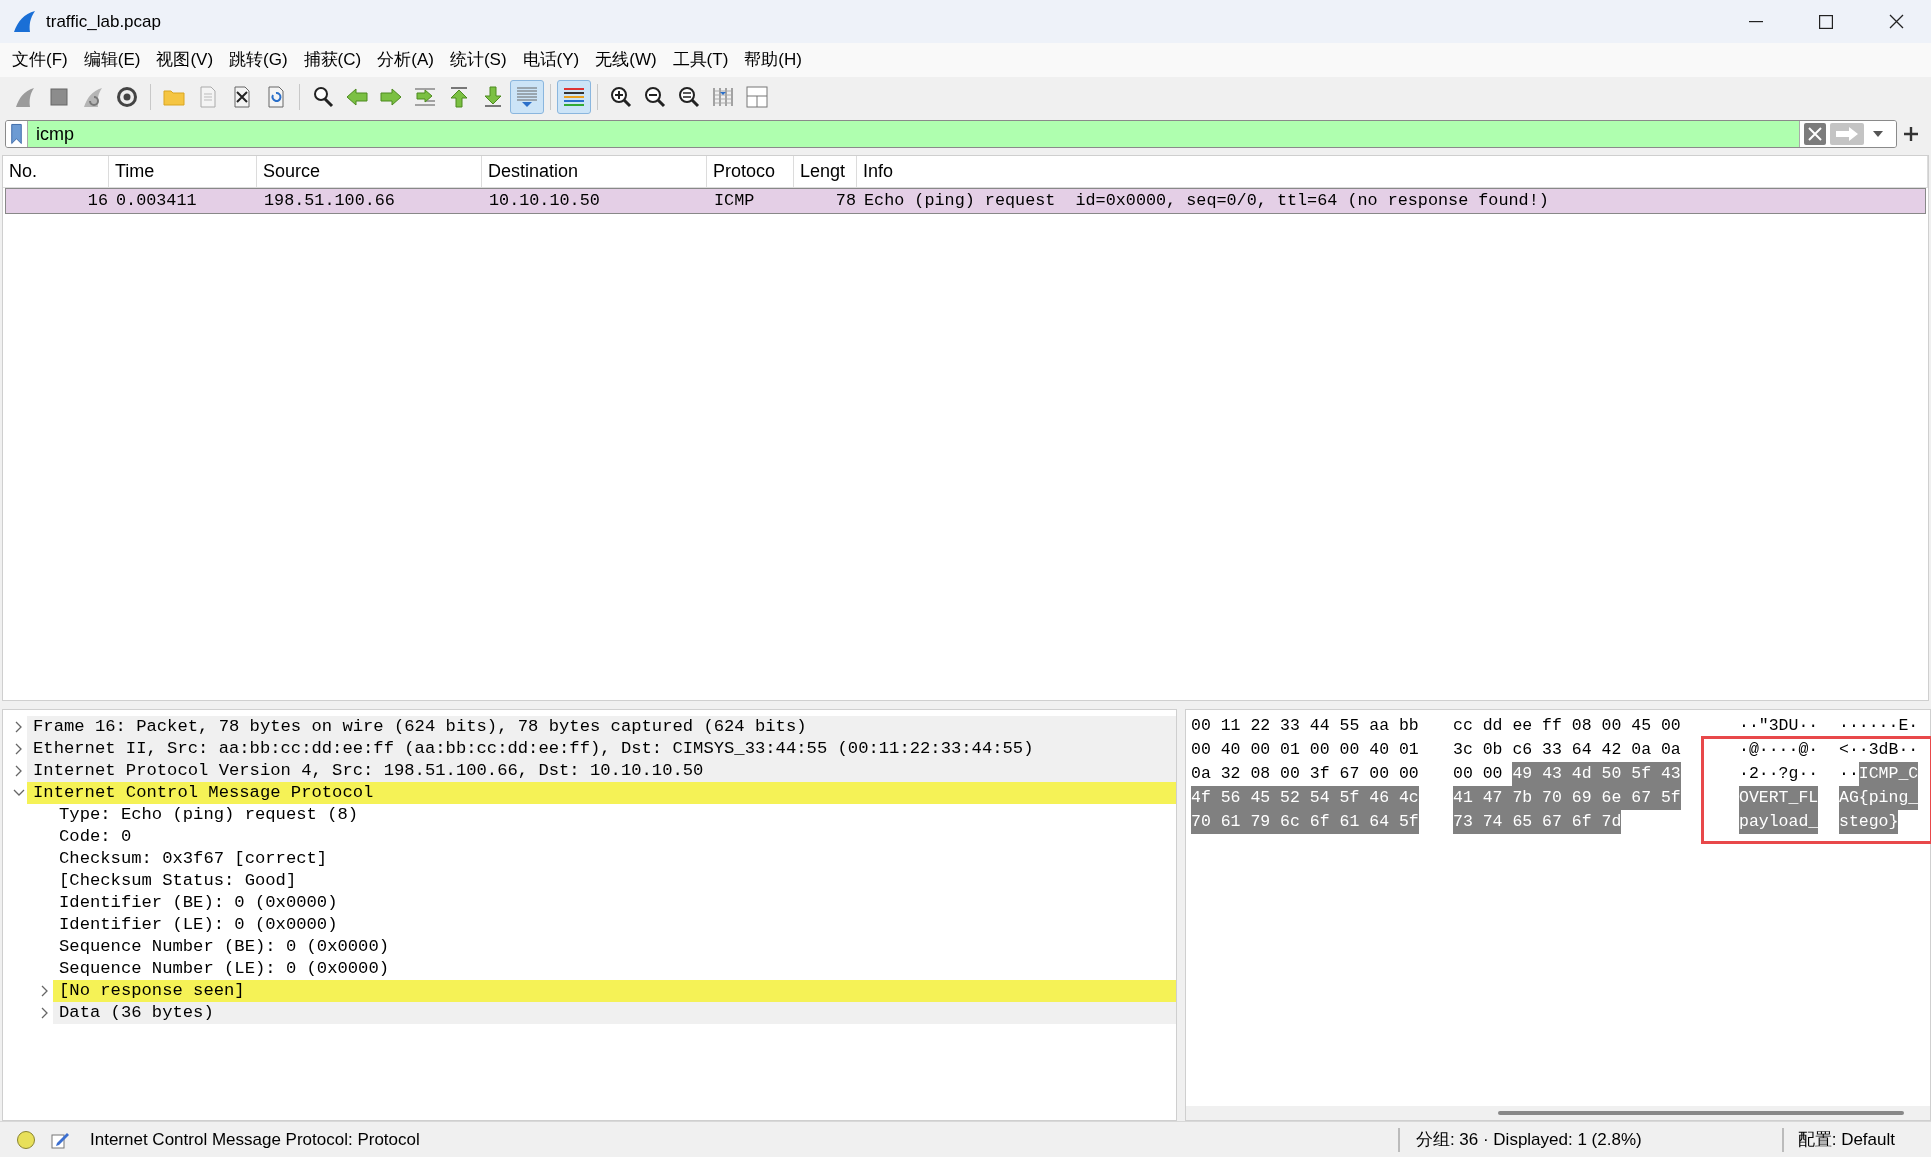  What do you see at coordinates (1779, 773) in the screenshot?
I see `ascii-text: ·2··?g··` at bounding box center [1779, 773].